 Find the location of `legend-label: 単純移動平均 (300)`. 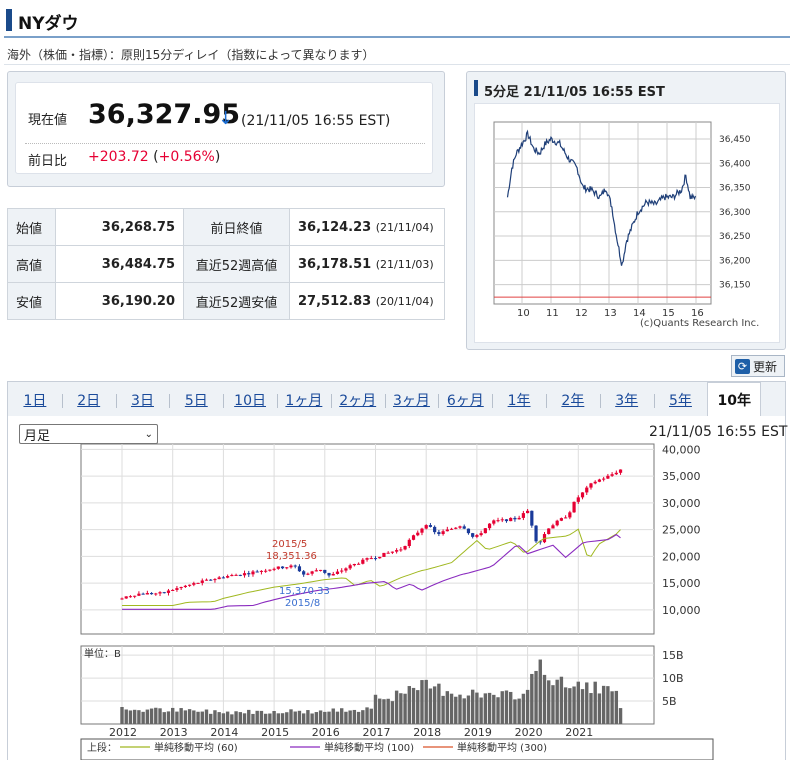

legend-label: 単純移動平均 (300) is located at coordinates (502, 747).